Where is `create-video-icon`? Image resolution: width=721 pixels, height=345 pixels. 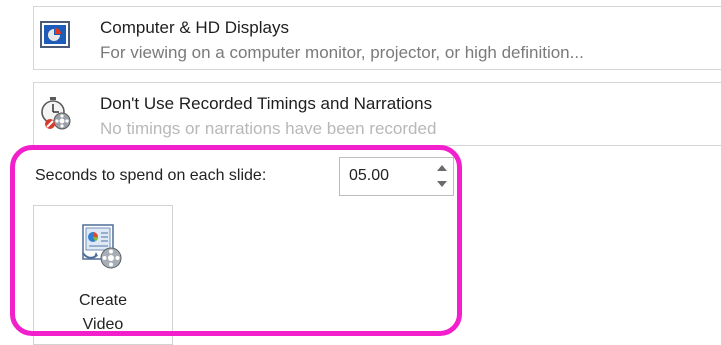 create-video-icon is located at coordinates (102, 246).